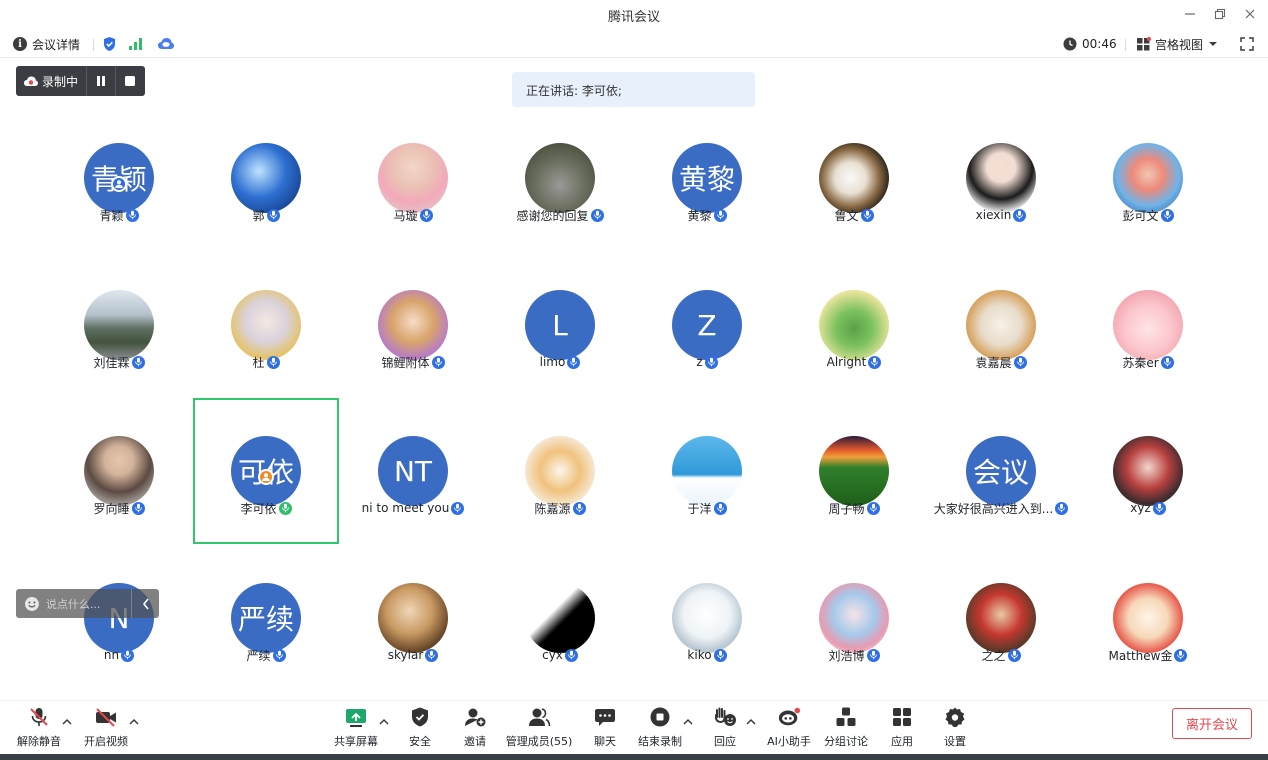 The image size is (1268, 760). I want to click on participant-tile: Llimo, so click(560, 325).